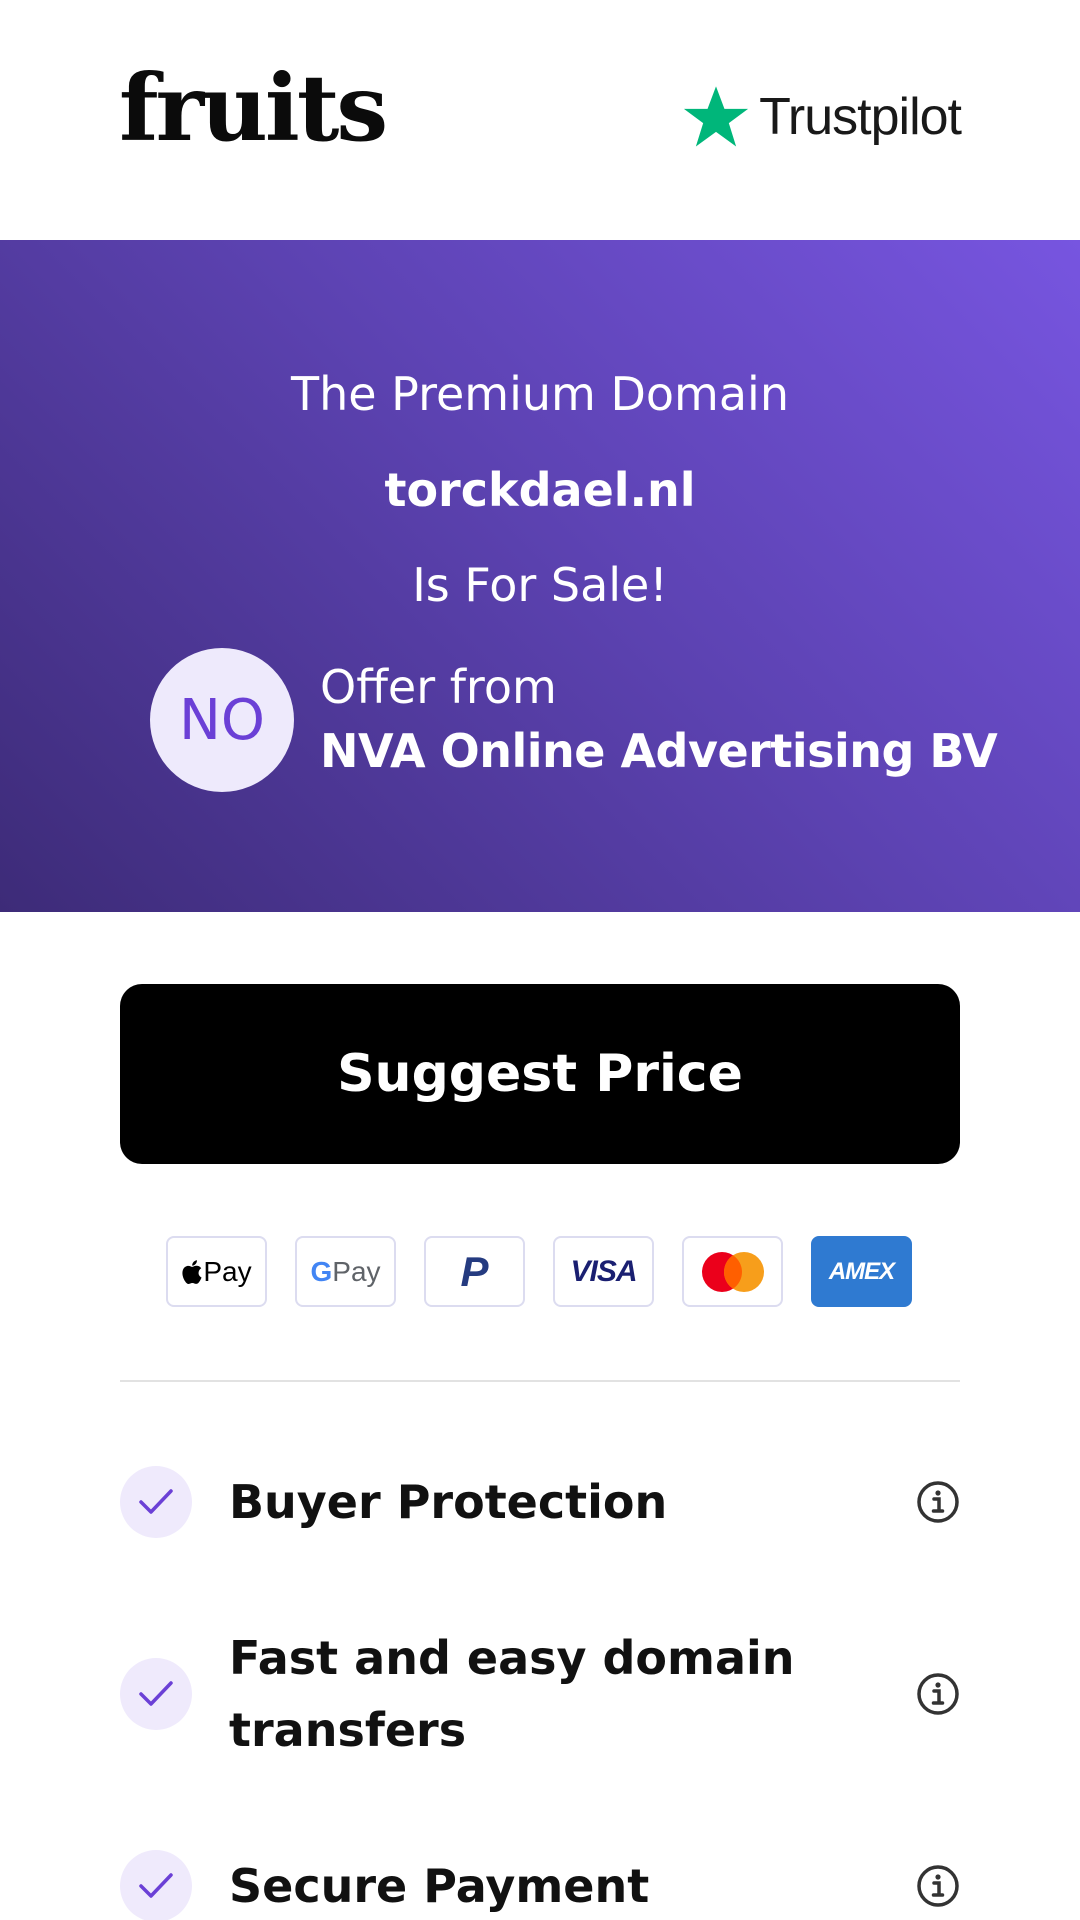  I want to click on seller-info: NO Offer from NVA Online Advertising BV, so click(574, 720).